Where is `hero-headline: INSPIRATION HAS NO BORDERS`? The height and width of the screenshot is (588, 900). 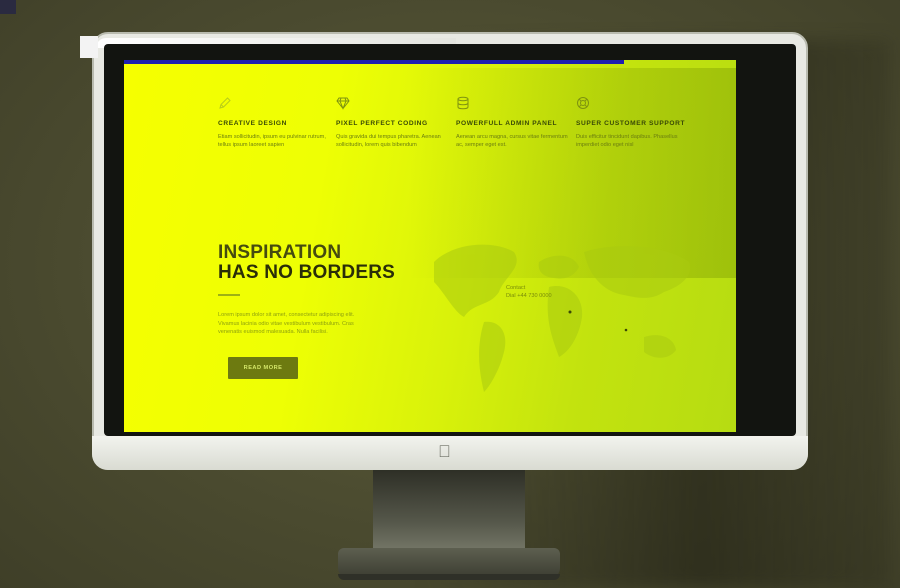
hero-headline: INSPIRATION HAS NO BORDERS is located at coordinates (306, 263).